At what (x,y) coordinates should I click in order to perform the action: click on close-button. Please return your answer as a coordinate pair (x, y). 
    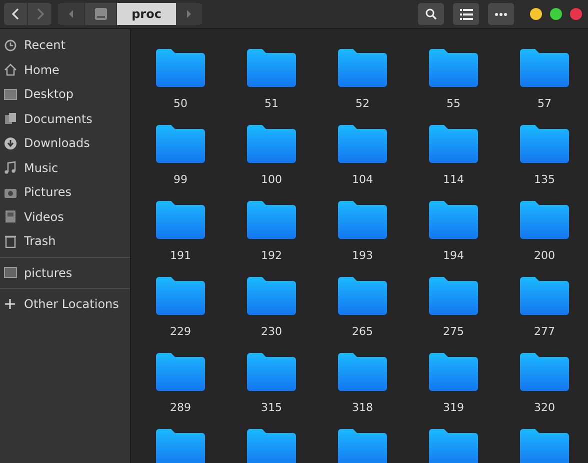
    Looking at the image, I should click on (576, 14).